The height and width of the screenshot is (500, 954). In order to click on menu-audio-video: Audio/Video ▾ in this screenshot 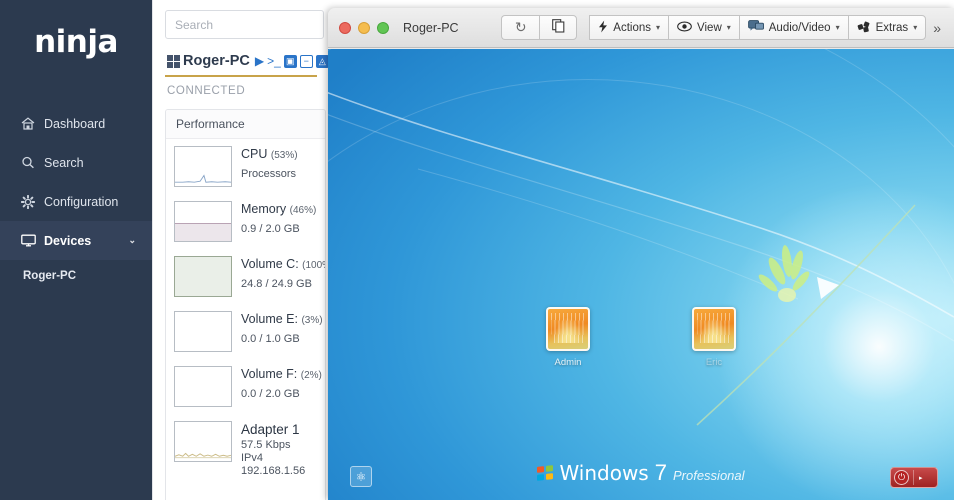, I will do `click(793, 27)`.